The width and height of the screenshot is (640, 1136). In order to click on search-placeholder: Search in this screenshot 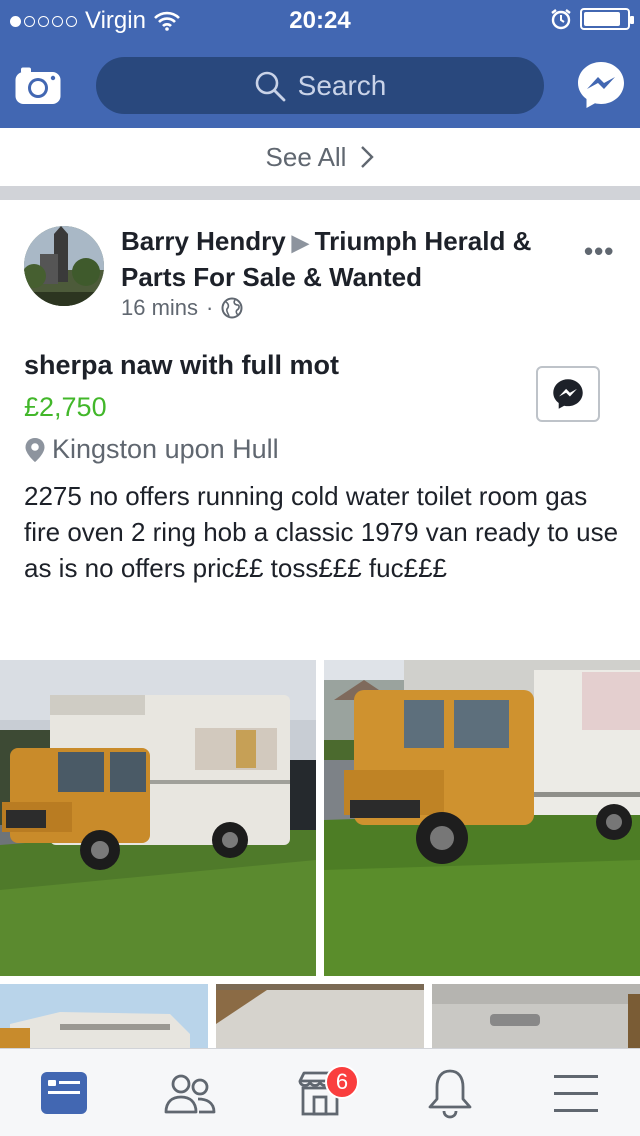, I will do `click(342, 85)`.